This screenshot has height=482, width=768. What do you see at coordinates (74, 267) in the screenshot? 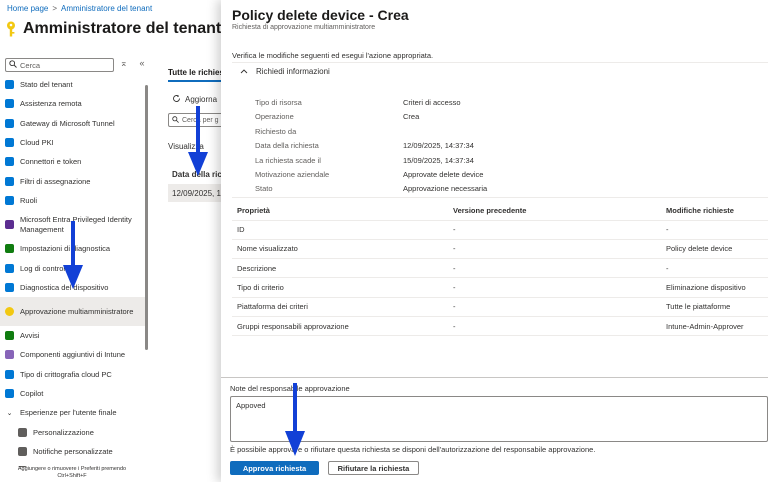
I see `sidebar-item-audit-log: Log di controllo` at bounding box center [74, 267].